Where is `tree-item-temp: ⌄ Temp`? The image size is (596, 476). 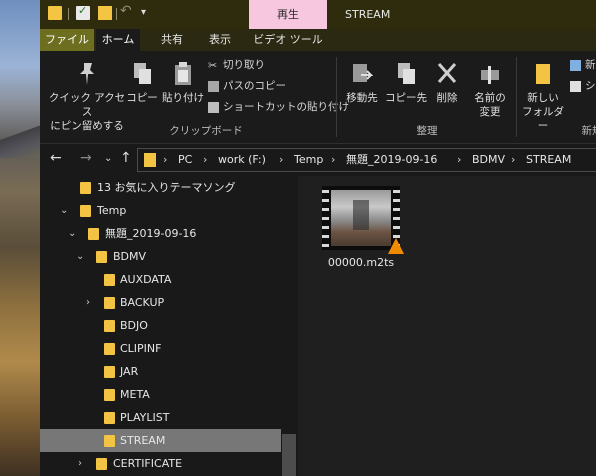
tree-item-temp: ⌄ Temp is located at coordinates (160, 210).